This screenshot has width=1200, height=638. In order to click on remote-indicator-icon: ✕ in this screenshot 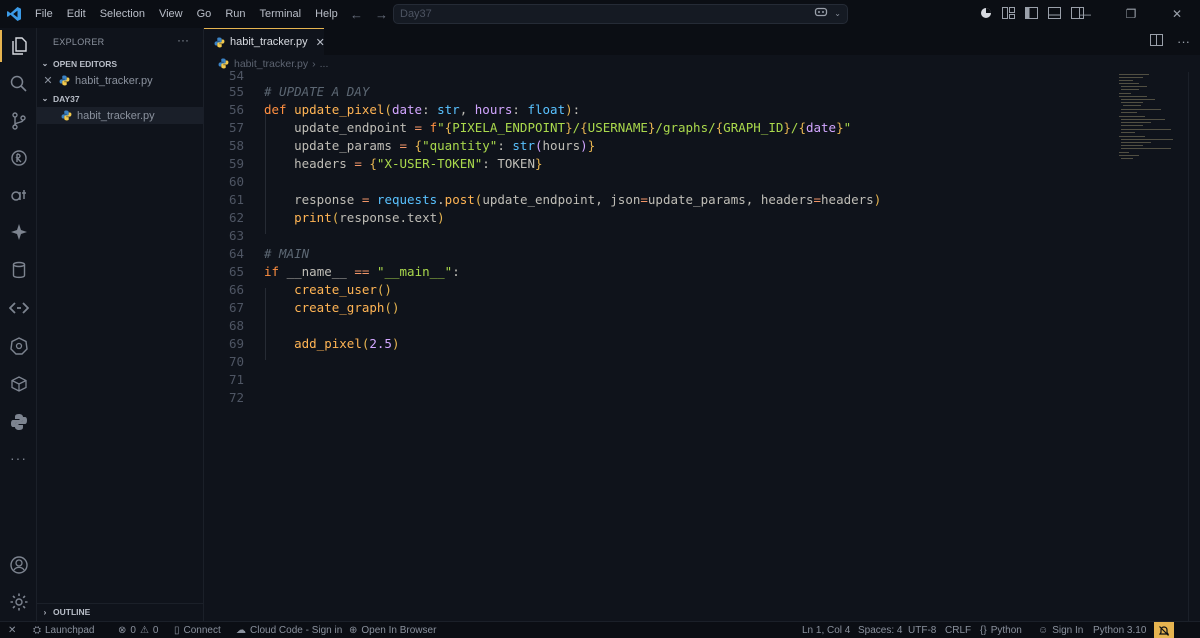, I will do `click(12, 630)`.